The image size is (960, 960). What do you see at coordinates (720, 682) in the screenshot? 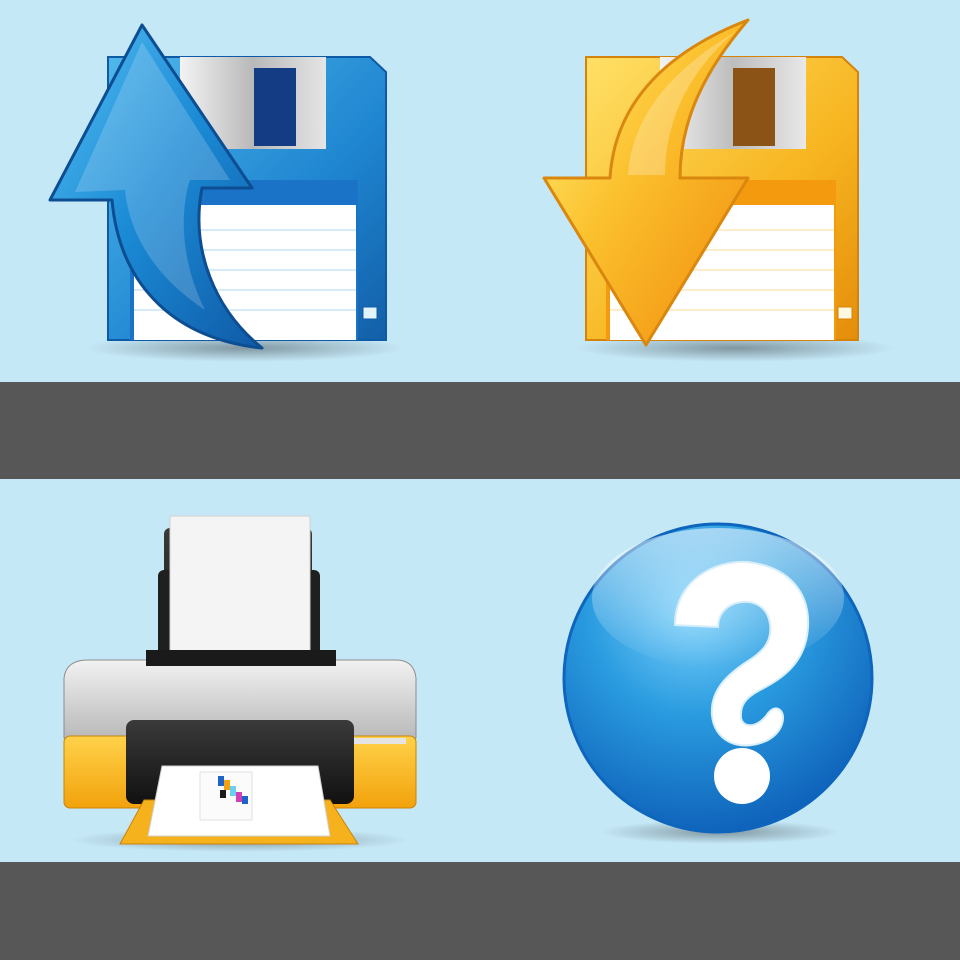
I see `help-question-icon` at bounding box center [720, 682].